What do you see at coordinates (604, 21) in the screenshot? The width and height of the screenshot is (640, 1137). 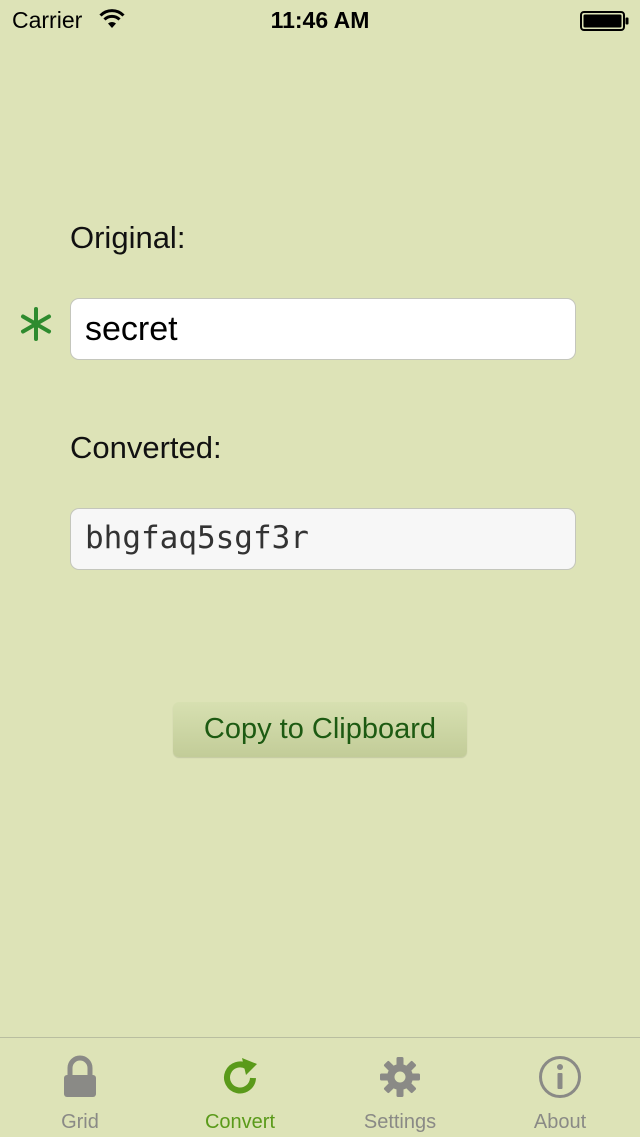 I see `battery-icon` at bounding box center [604, 21].